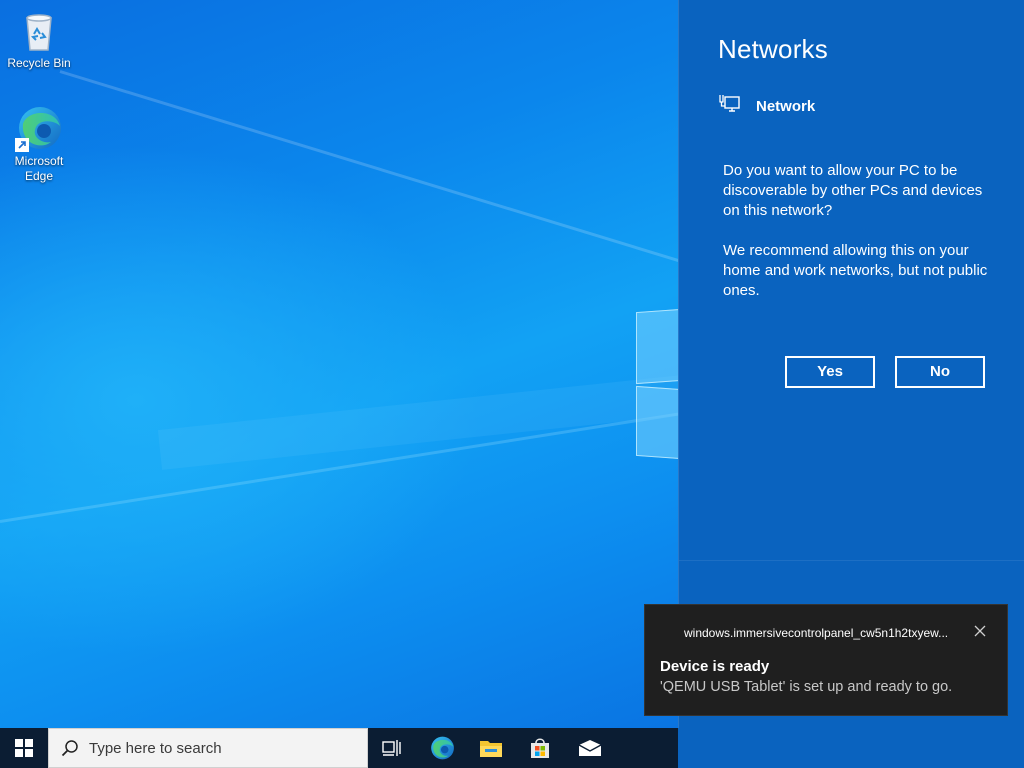 The height and width of the screenshot is (768, 1024). I want to click on windows-logo-icon, so click(24, 748).